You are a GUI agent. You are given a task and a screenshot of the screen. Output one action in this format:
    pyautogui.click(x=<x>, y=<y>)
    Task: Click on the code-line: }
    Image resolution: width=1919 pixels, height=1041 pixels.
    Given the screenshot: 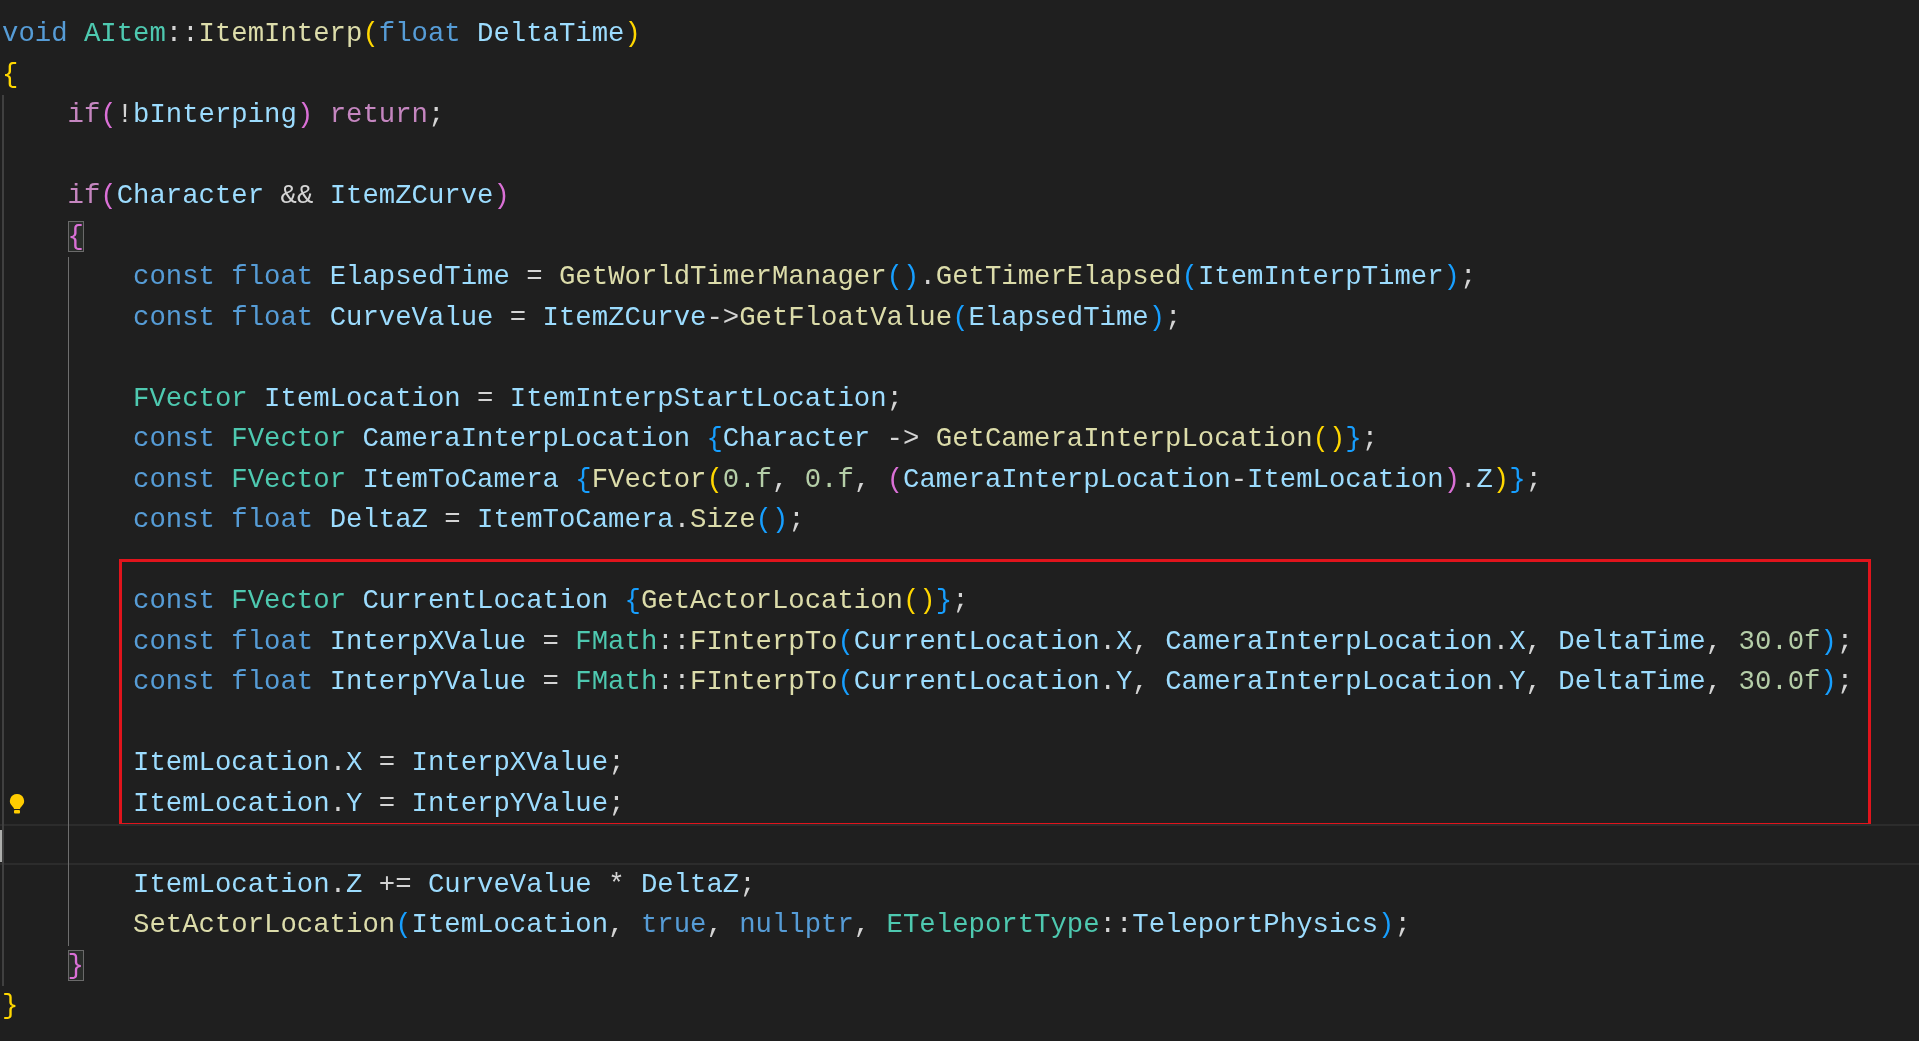 What is the action you would take?
    pyautogui.click(x=10, y=1005)
    